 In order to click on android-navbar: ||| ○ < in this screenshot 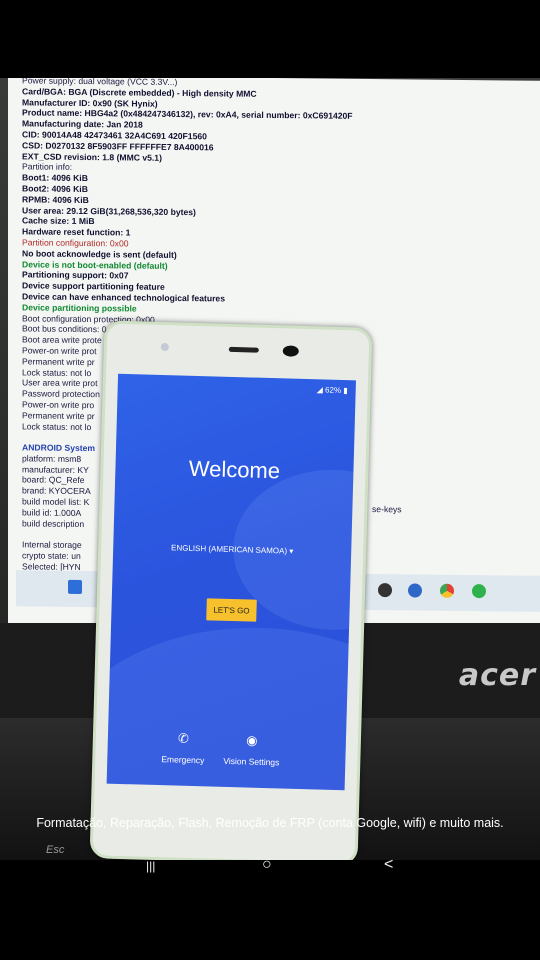, I will do `click(270, 867)`.